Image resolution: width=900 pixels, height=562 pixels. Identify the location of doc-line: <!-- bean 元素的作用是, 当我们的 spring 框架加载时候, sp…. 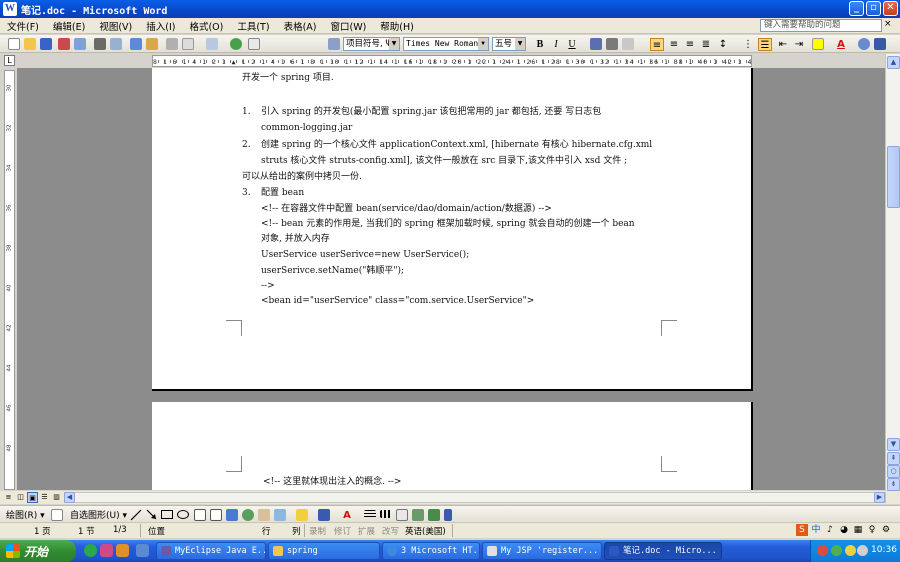
(448, 224).